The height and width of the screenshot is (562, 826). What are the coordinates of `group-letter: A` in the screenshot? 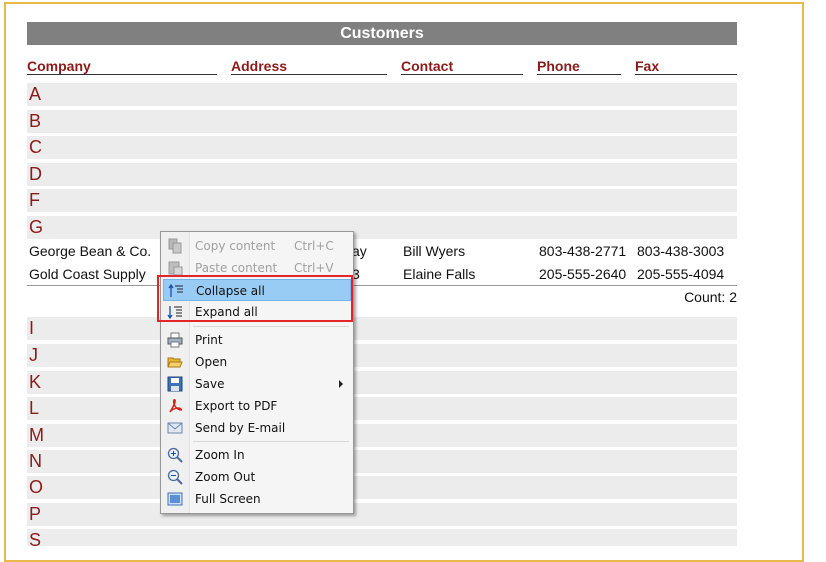 It's located at (35, 94).